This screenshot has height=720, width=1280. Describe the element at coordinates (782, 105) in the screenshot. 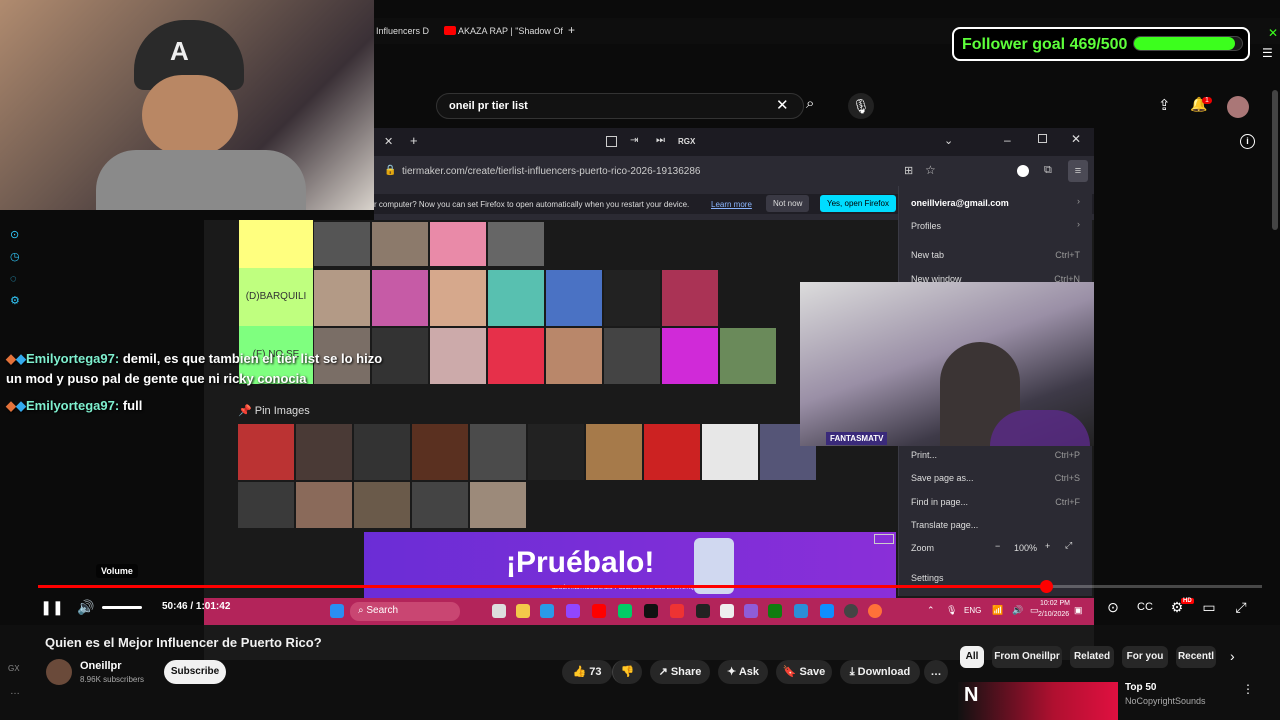

I see `clear-search-icon: ✕` at that location.